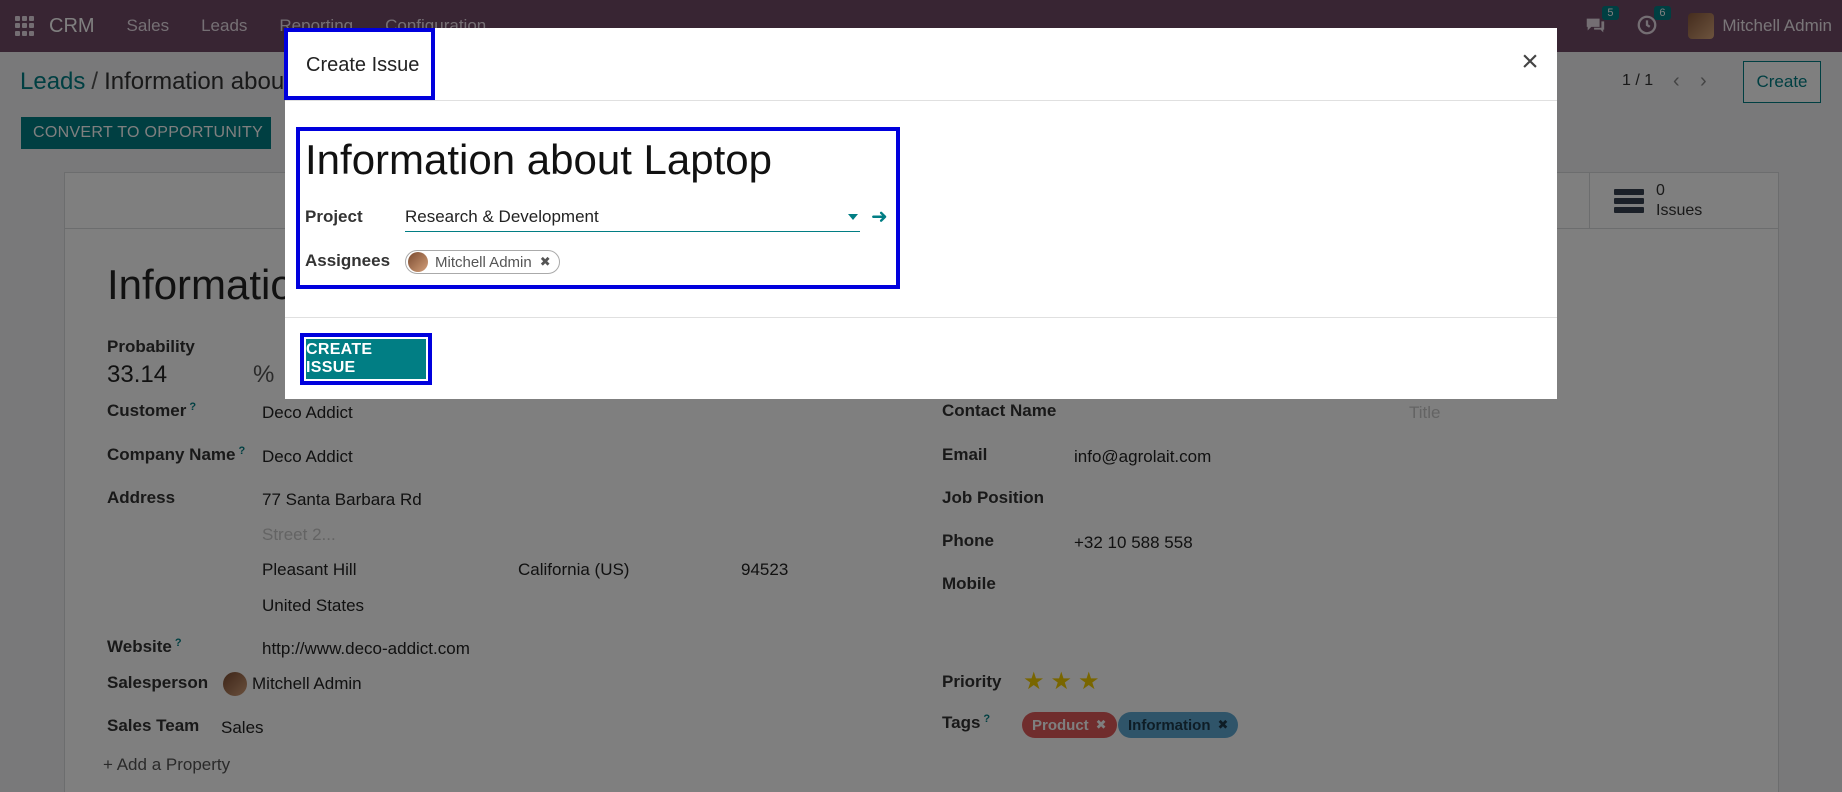 Image resolution: width=1842 pixels, height=792 pixels. Describe the element at coordinates (545, 262) in the screenshot. I see `remove-assignee-icon: ✖` at that location.